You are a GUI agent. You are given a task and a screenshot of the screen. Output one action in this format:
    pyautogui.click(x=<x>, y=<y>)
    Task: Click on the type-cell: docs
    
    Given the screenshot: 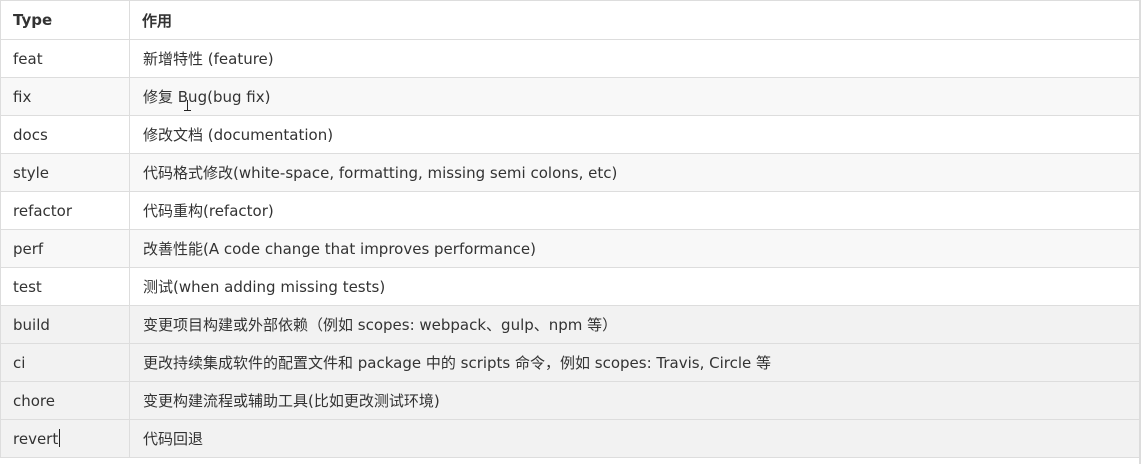 What is the action you would take?
    pyautogui.click(x=65, y=134)
    